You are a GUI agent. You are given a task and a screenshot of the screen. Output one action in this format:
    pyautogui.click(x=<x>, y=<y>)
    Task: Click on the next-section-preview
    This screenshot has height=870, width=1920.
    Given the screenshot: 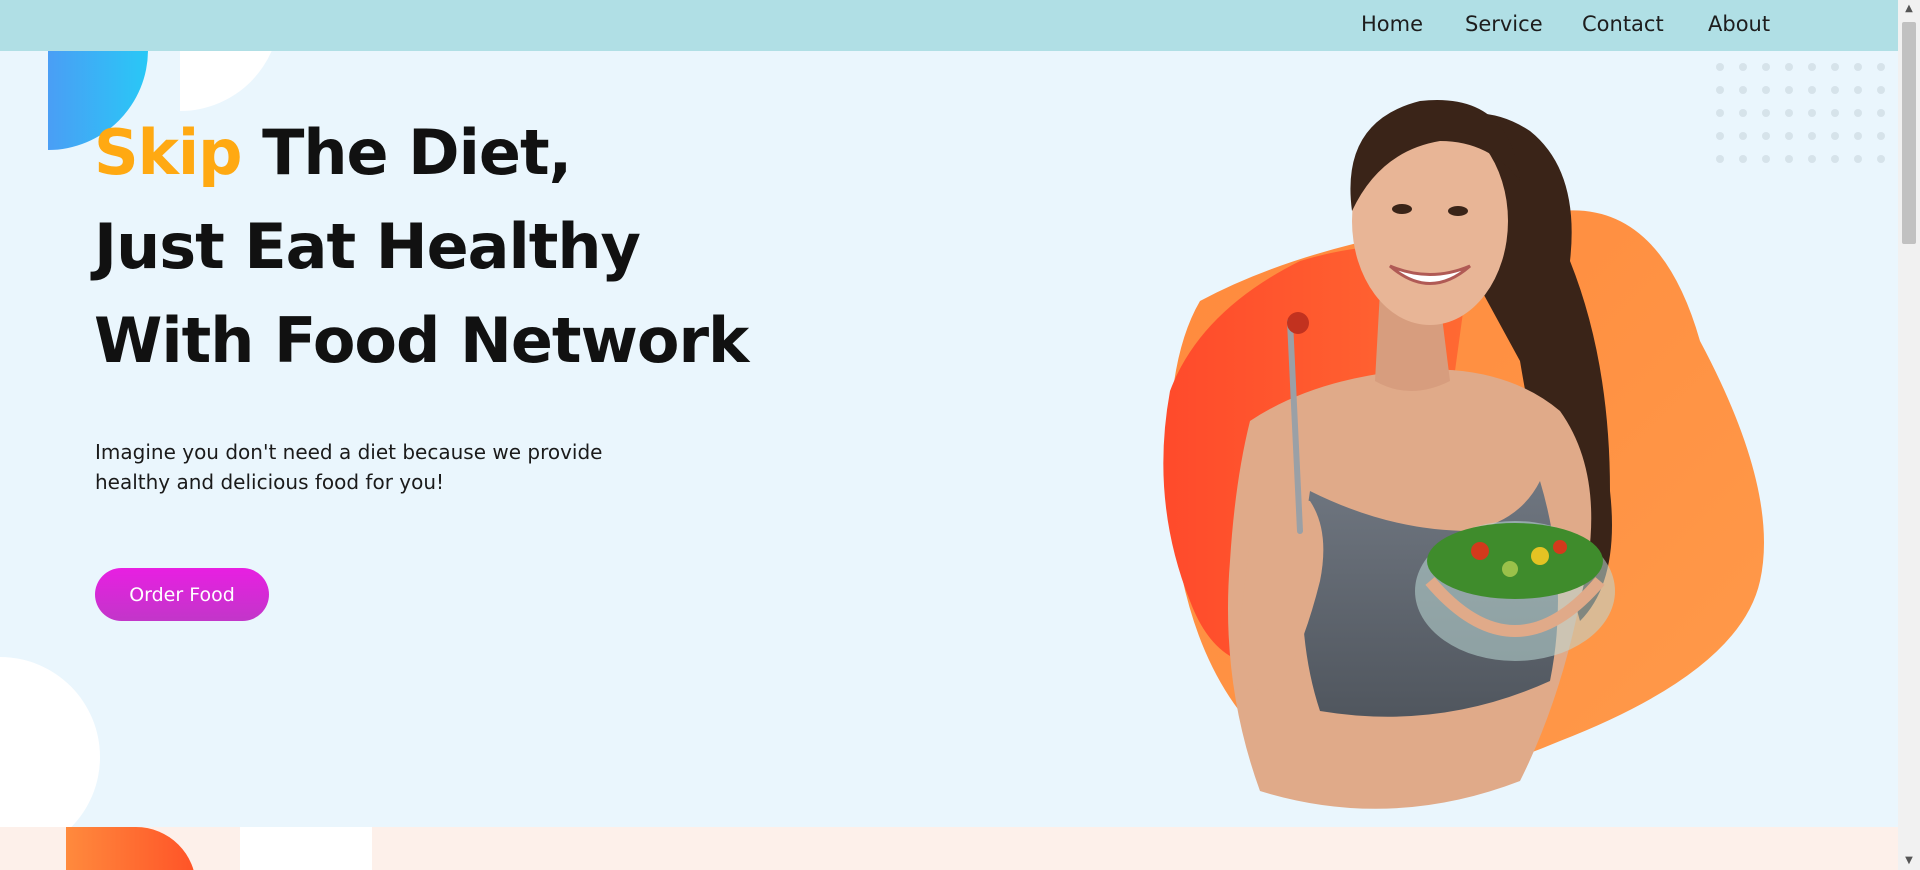 What is the action you would take?
    pyautogui.click(x=949, y=848)
    